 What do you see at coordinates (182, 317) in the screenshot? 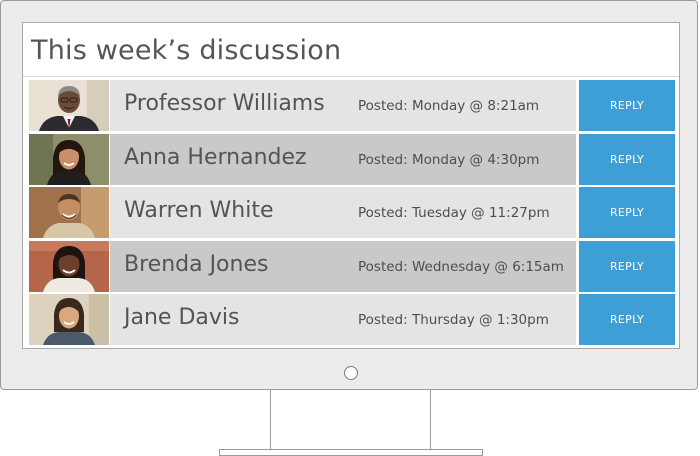
I see `author-name: Jane Davis` at bounding box center [182, 317].